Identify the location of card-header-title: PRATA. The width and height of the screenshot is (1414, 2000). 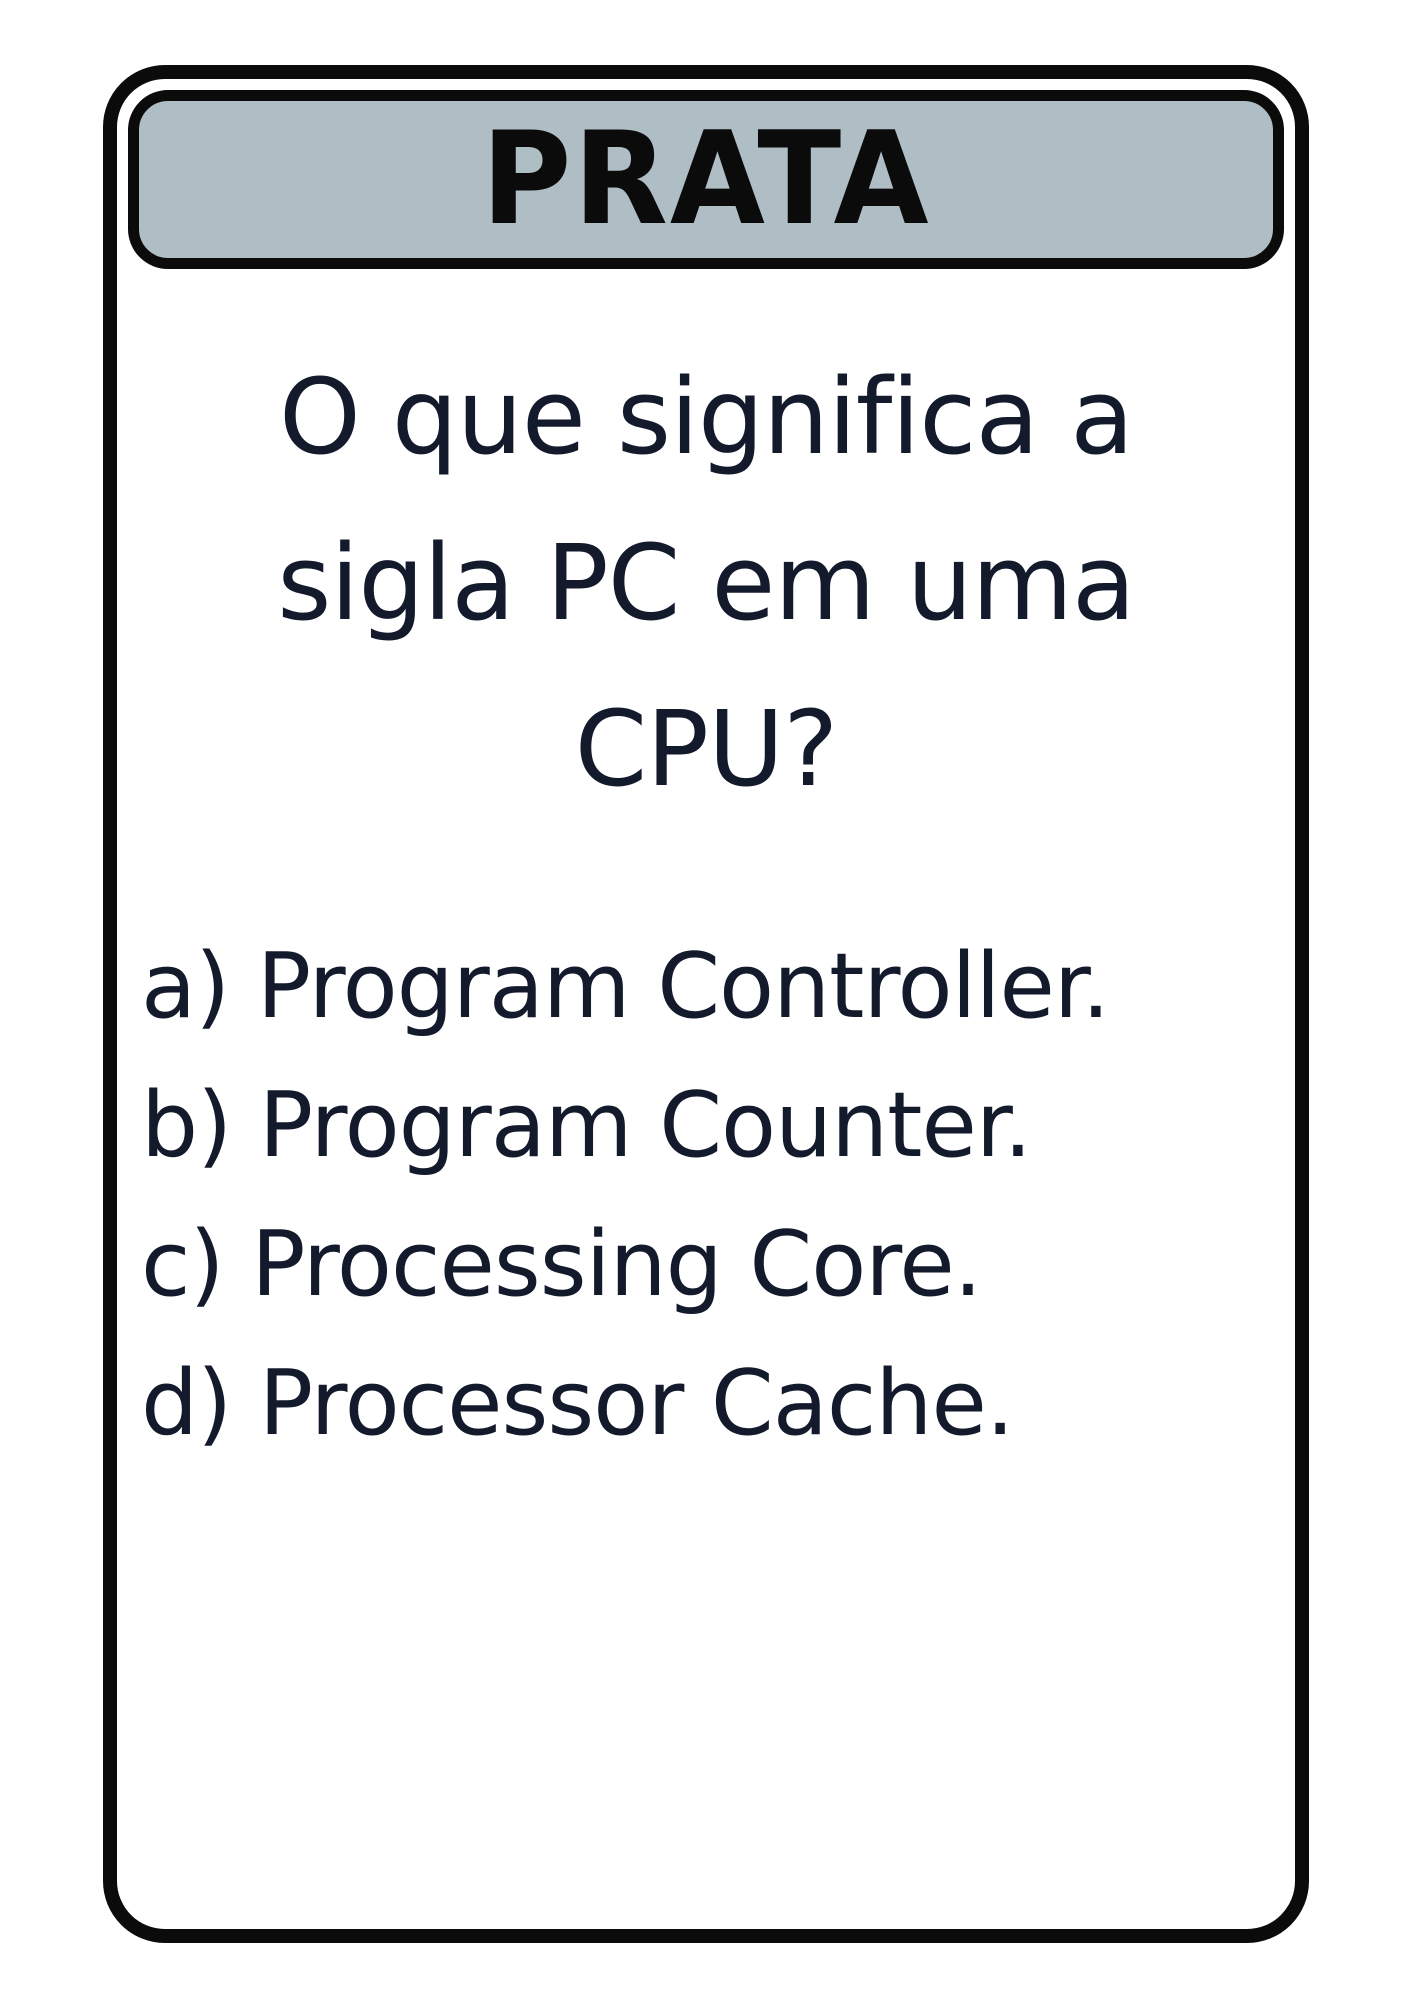
(706, 179).